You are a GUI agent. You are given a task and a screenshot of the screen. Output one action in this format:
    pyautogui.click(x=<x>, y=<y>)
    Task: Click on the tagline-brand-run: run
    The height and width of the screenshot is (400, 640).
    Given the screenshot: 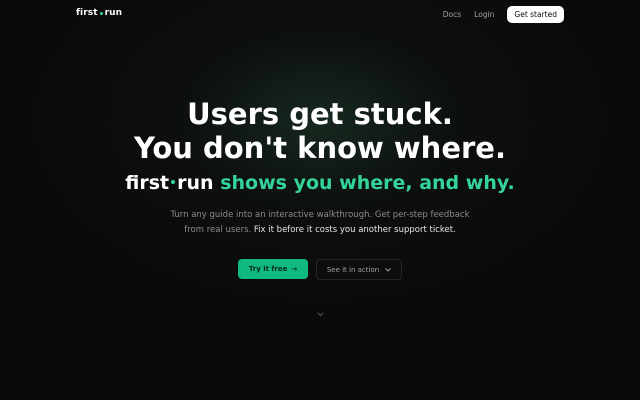 What is the action you would take?
    pyautogui.click(x=195, y=183)
    